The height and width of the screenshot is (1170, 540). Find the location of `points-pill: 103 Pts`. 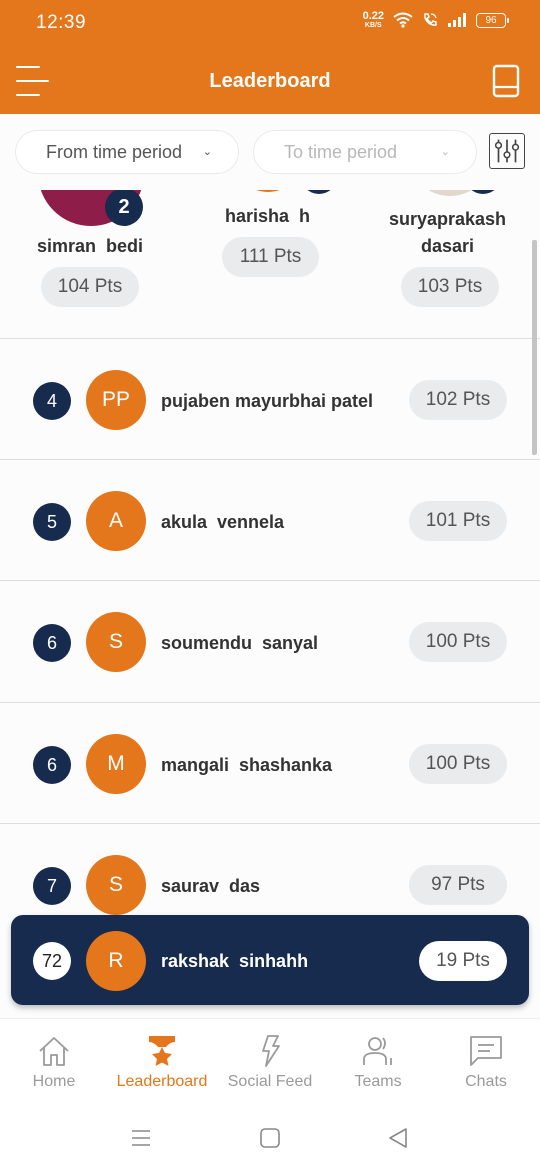

points-pill: 103 Pts is located at coordinates (450, 287).